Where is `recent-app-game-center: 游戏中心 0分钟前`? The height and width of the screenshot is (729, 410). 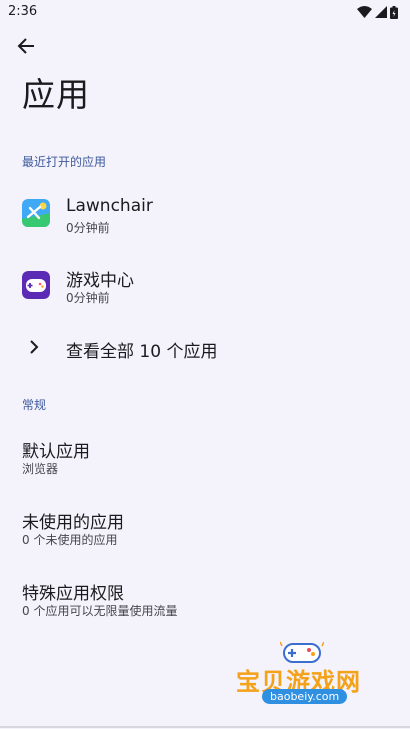
recent-app-game-center: 游戏中心 0分钟前 is located at coordinates (205, 285).